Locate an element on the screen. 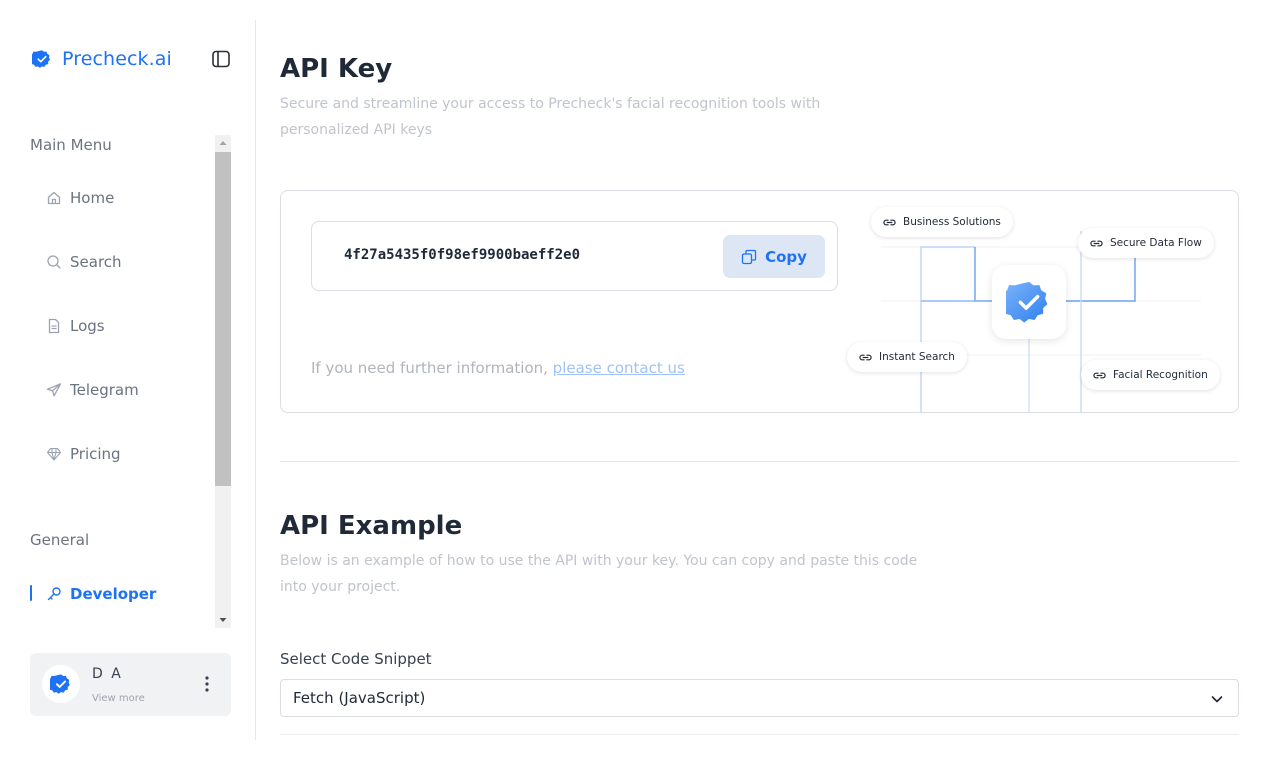 The image size is (1270, 760). sidebar-scrollbar is located at coordinates (223, 381).